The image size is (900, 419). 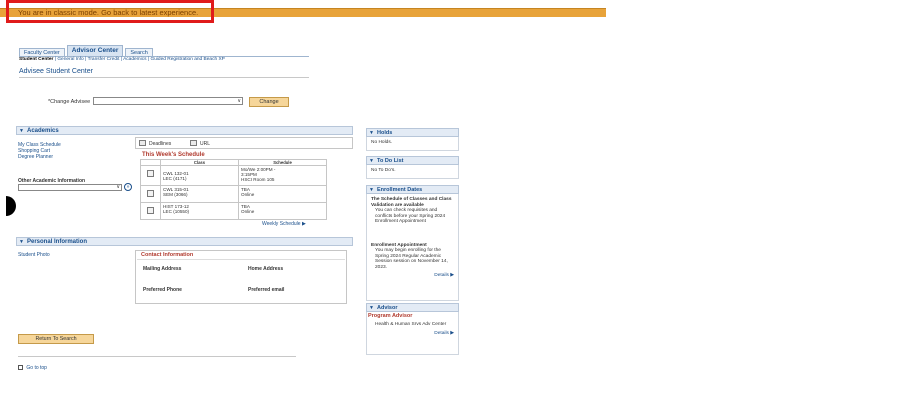 I want to click on change-advisee-select: ∨, so click(x=168, y=101).